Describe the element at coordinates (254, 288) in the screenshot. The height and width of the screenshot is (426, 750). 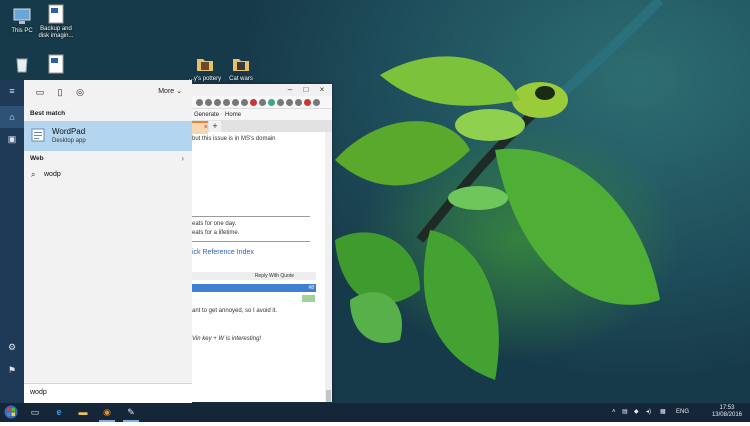
I see `post-header: #8` at that location.